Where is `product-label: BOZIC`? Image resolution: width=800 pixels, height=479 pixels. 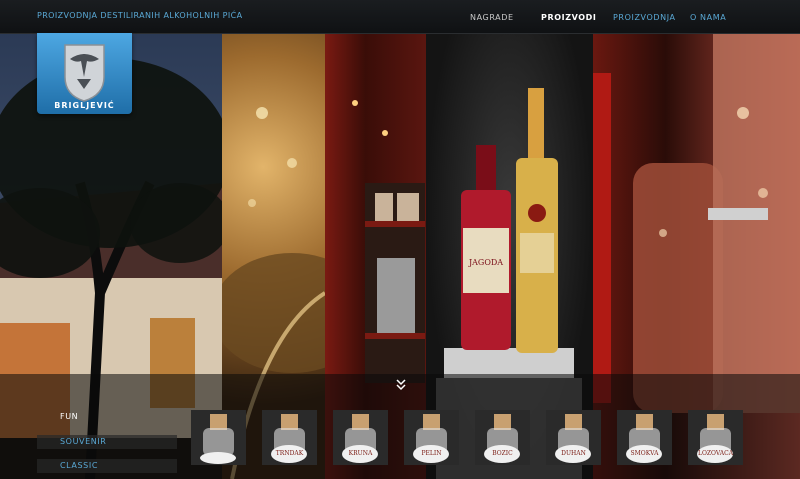
product-label: BOZIC is located at coordinates (502, 453).